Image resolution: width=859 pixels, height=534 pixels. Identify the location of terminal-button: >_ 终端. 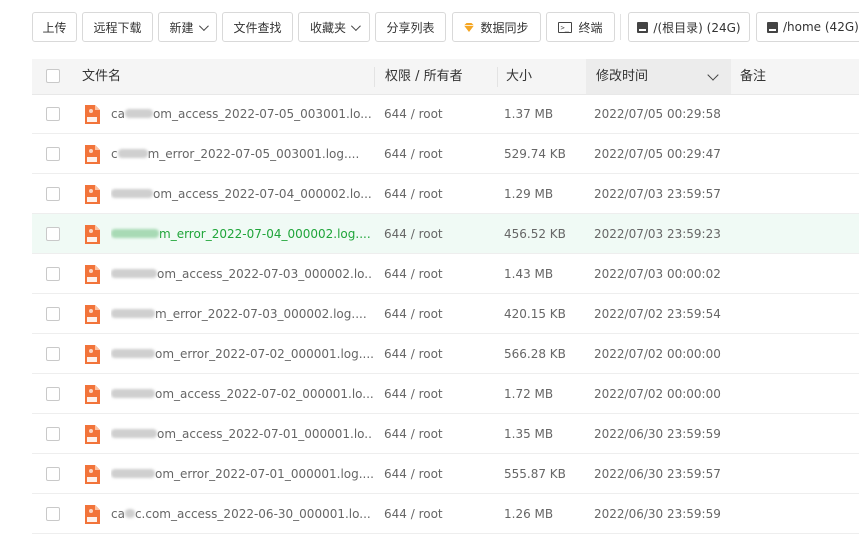
(580, 27).